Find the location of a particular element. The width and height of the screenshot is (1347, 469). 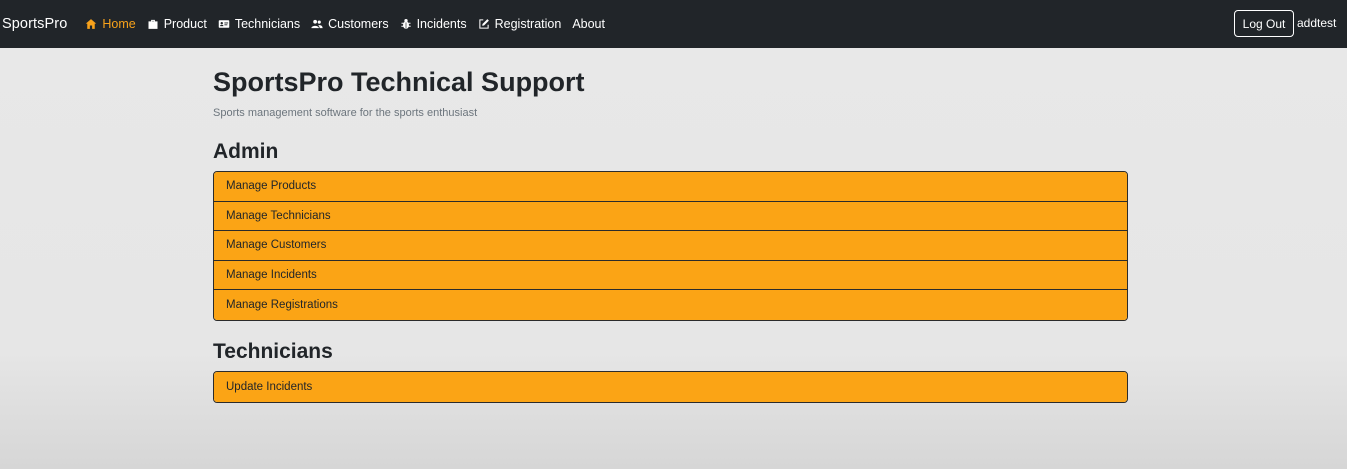

nav-product-label: Product is located at coordinates (185, 24).